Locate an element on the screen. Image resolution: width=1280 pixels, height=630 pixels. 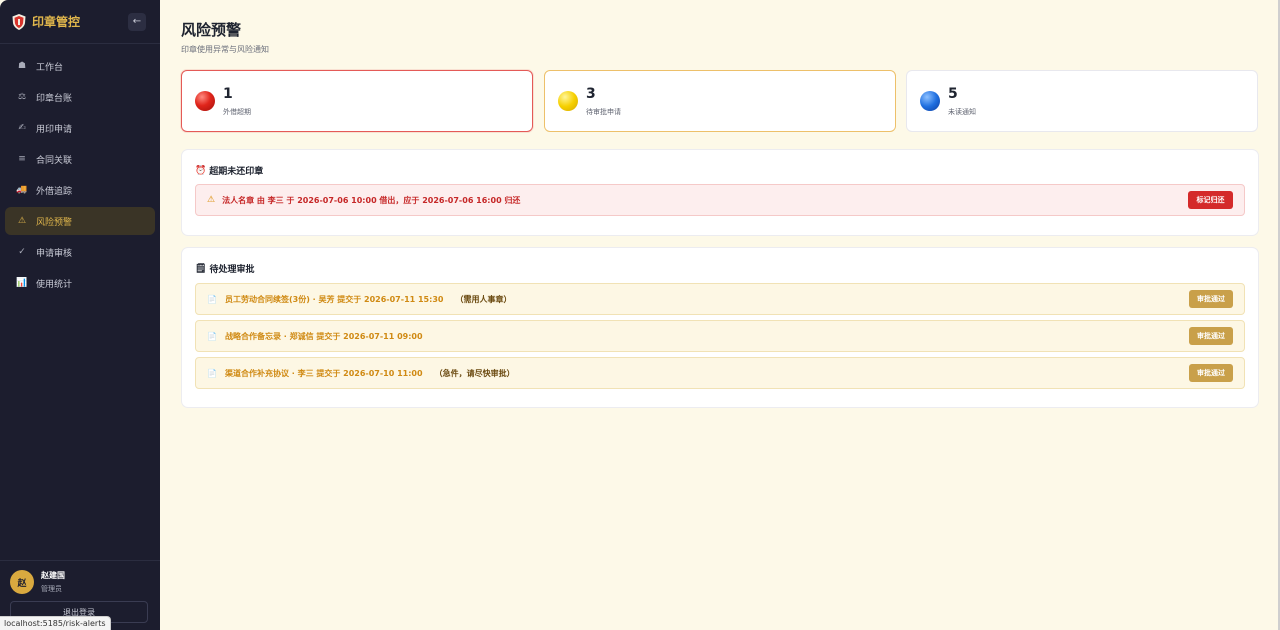
sidebar-item-label: 外借追踪 is located at coordinates (54, 191).